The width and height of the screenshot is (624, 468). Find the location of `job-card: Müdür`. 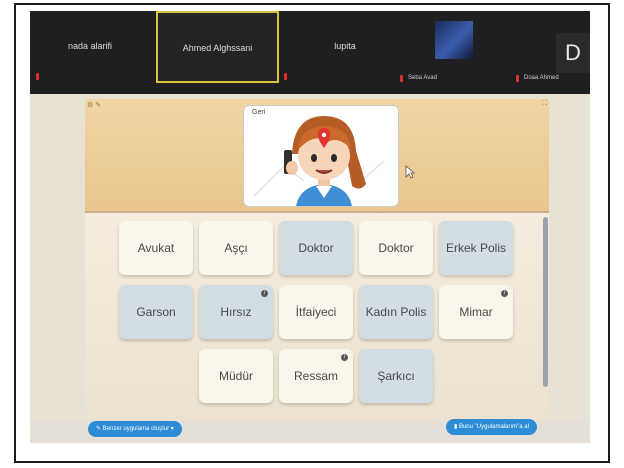

job-card: Müdür is located at coordinates (236, 376).